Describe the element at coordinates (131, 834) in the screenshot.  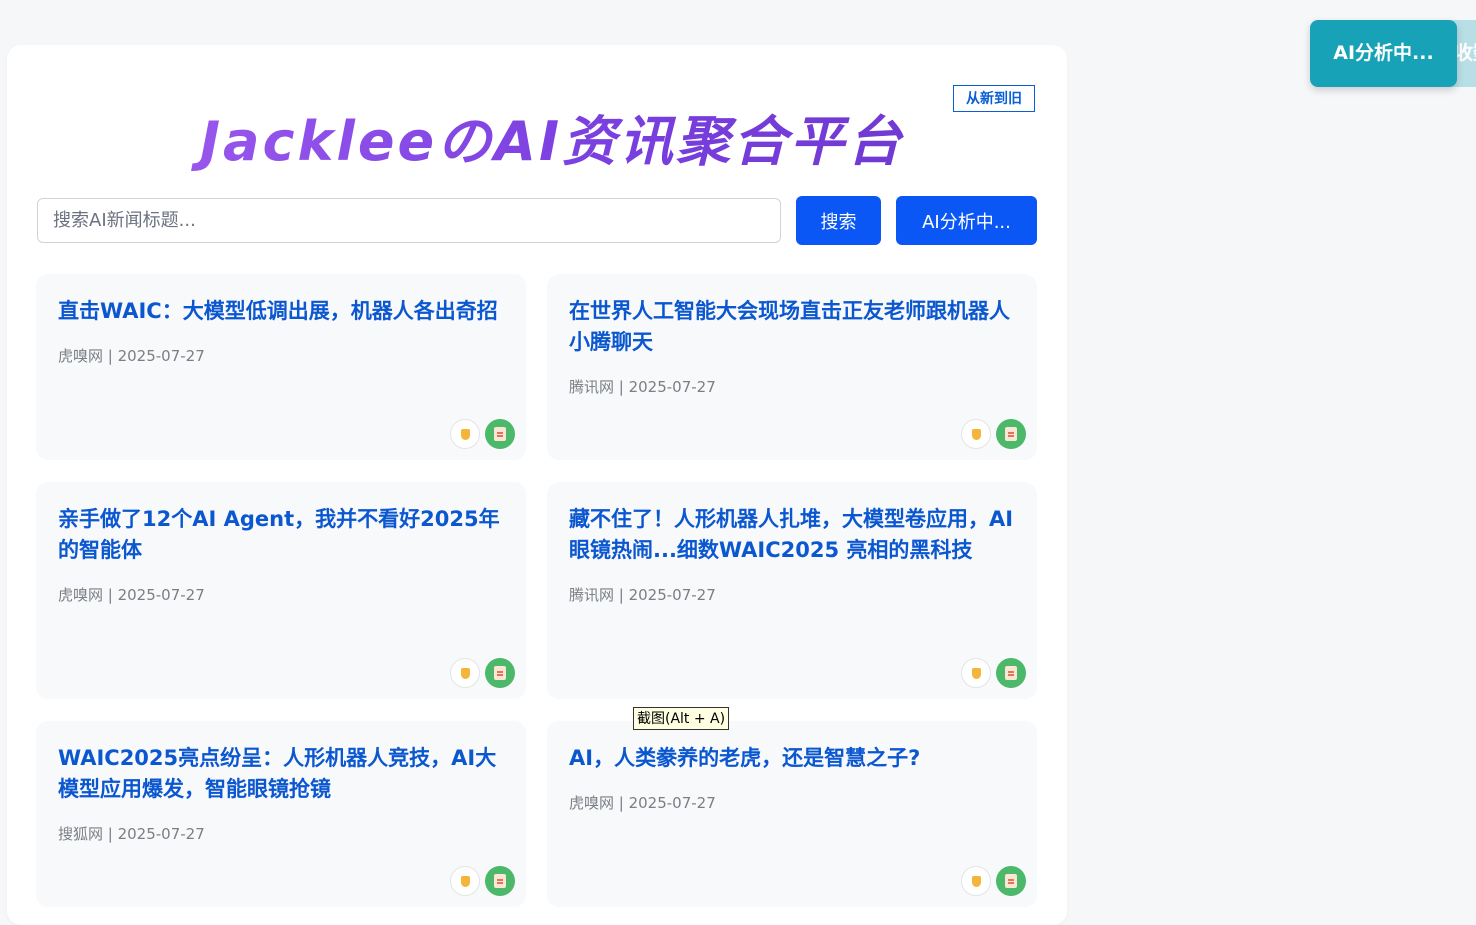
I see `news-meta: 搜狐网 | 2025-07-27` at that location.